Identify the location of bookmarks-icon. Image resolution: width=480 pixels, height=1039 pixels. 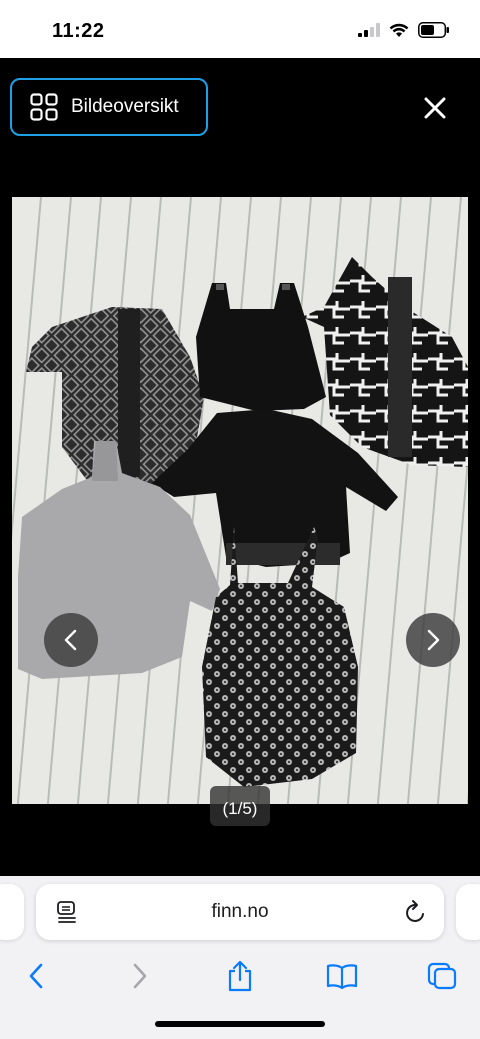
(342, 976).